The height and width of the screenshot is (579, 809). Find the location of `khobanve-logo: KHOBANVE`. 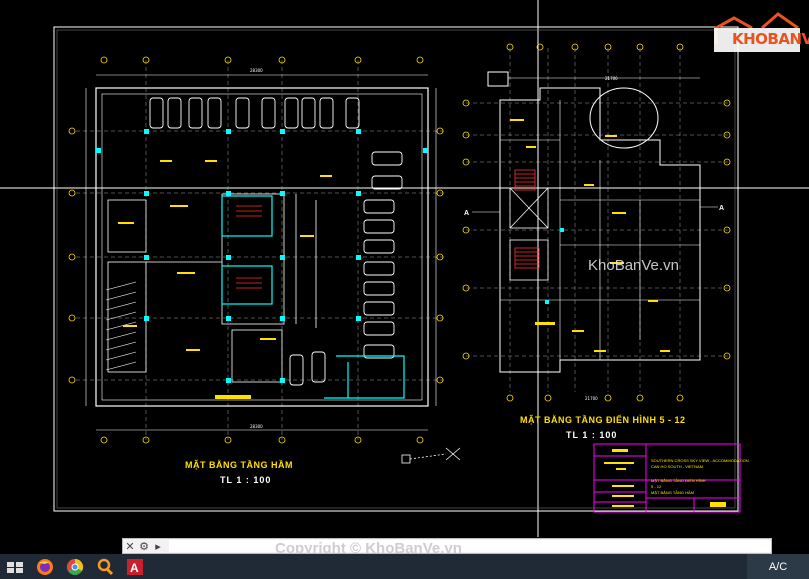

khobanve-logo: KHOBANVE is located at coordinates (760, 33).